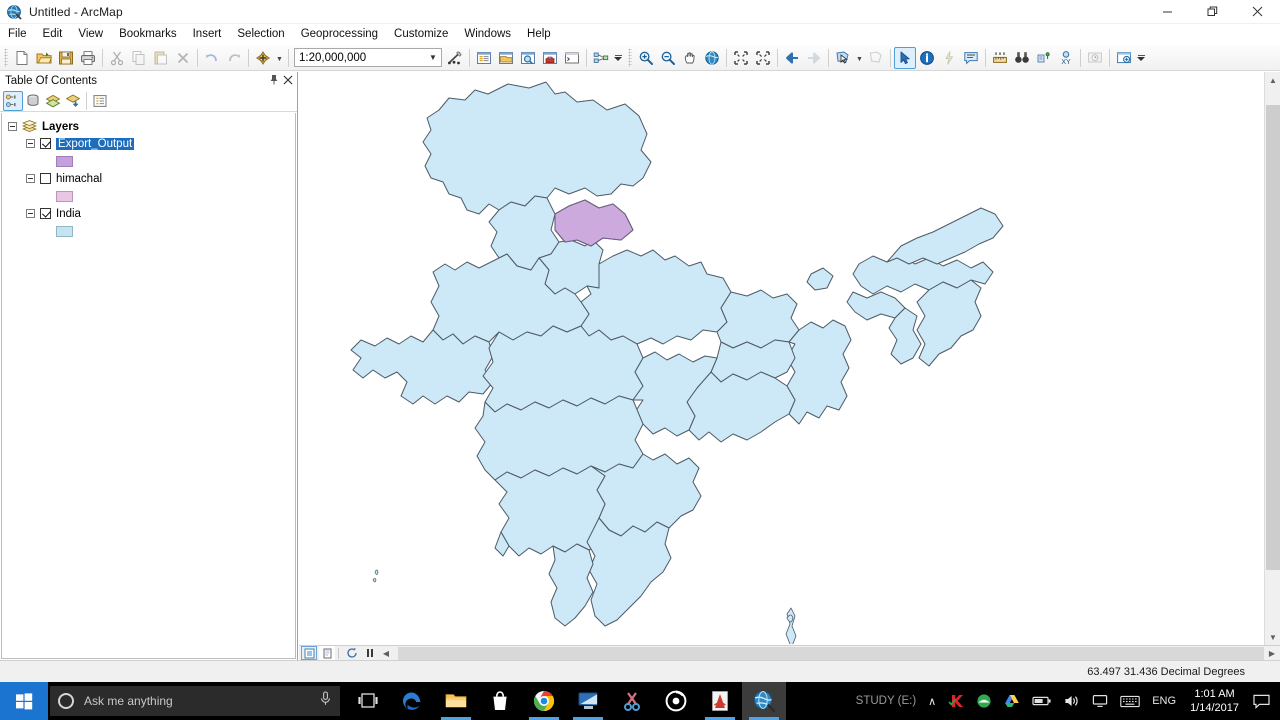 Image resolution: width=1280 pixels, height=720 pixels. Describe the element at coordinates (274, 81) in the screenshot. I see `pin-icon` at that location.